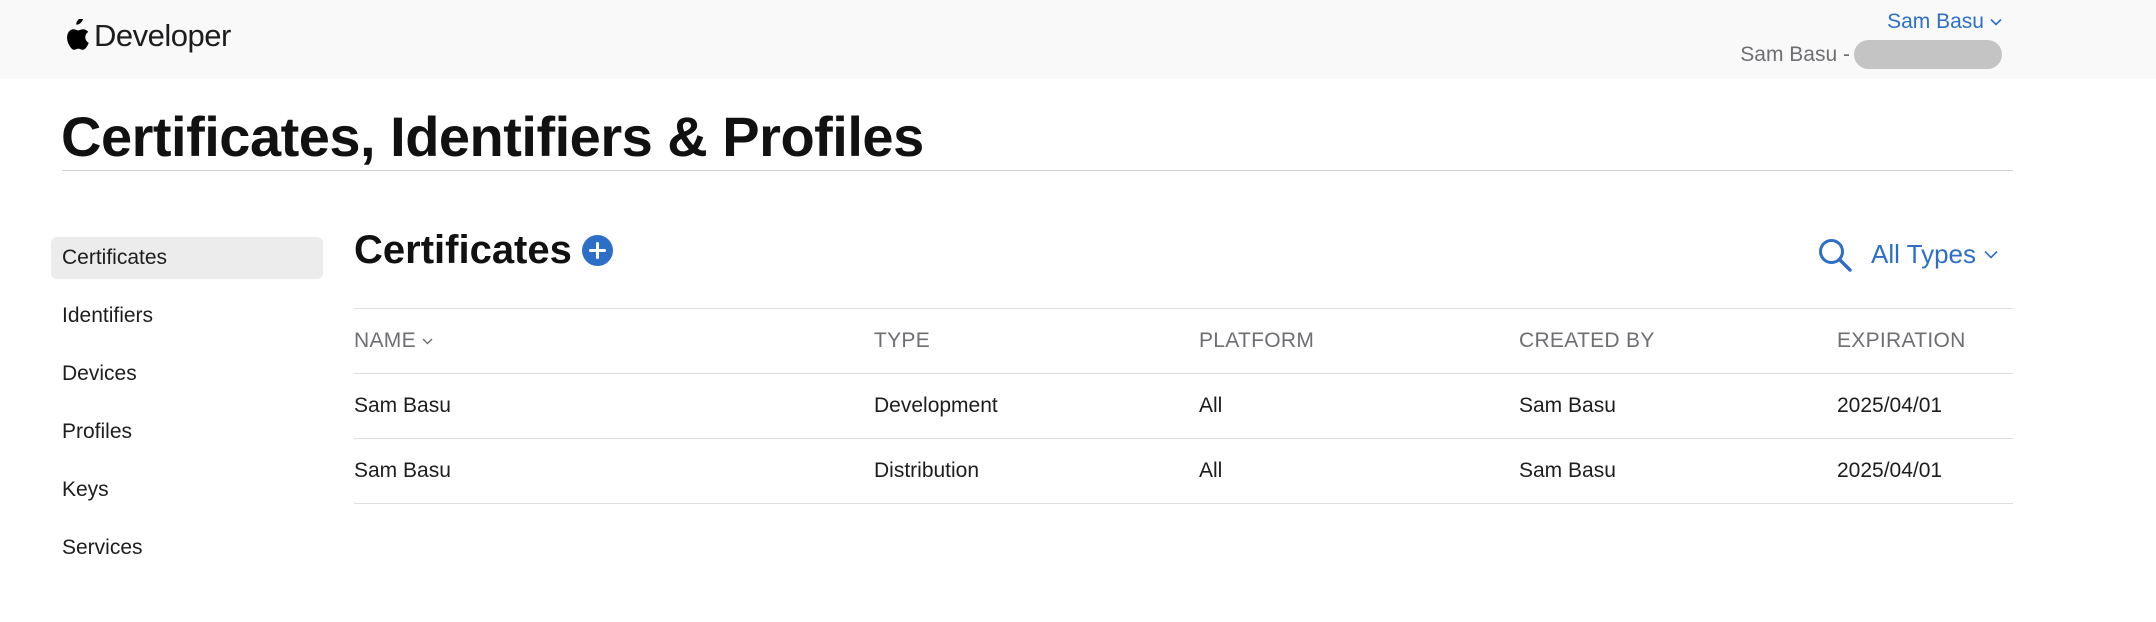 This screenshot has height=622, width=2156. What do you see at coordinates (902, 341) in the screenshot?
I see `column-header-type: TYPE` at bounding box center [902, 341].